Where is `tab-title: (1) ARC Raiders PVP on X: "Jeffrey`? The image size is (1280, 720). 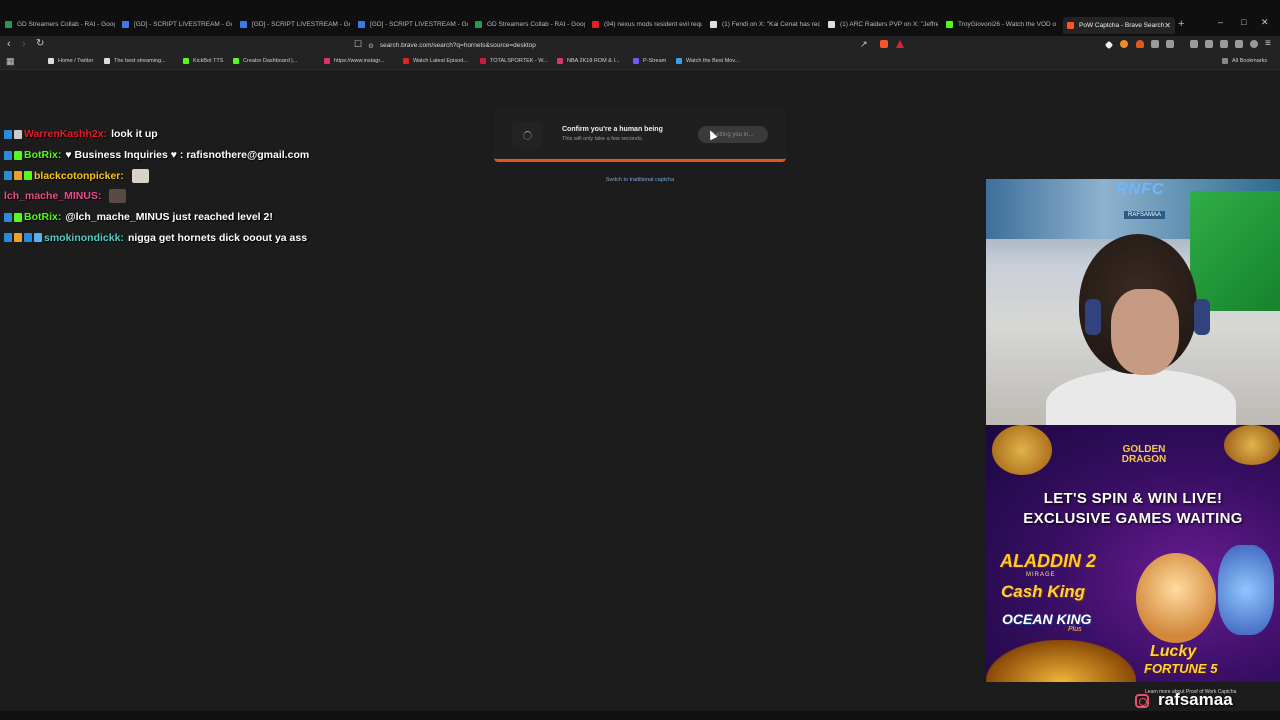 tab-title: (1) ARC Raiders PVP on X: "Jeffrey is located at coordinates (889, 24).